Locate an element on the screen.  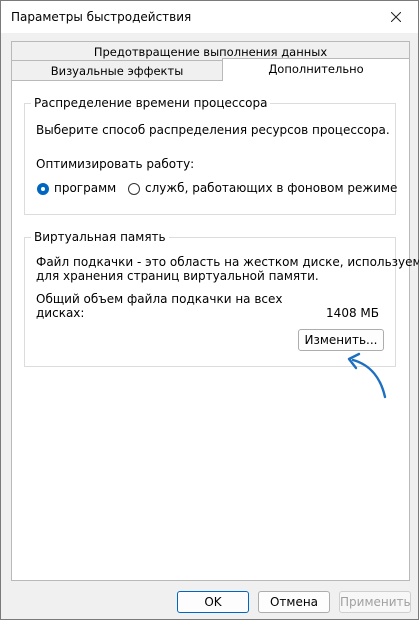
title-bar: Параметры быстродействия is located at coordinates (209, 17).